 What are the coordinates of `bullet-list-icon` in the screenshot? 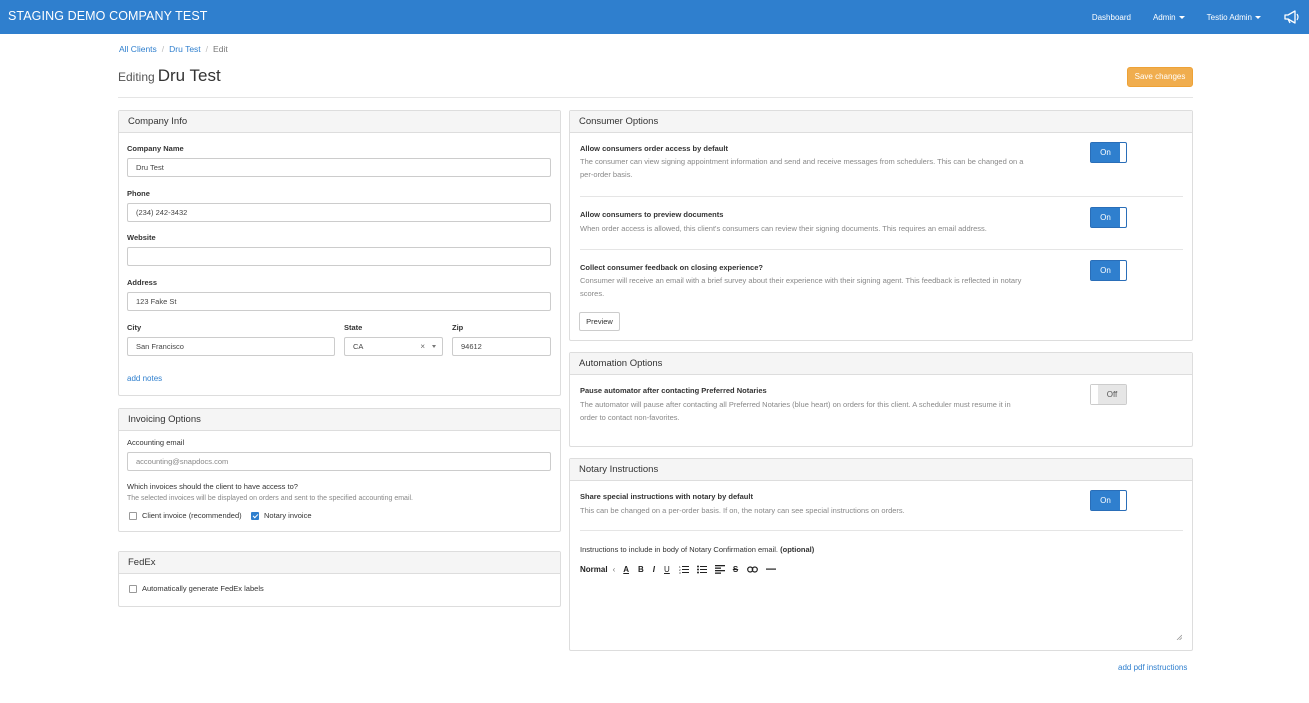 It's located at (701, 569).